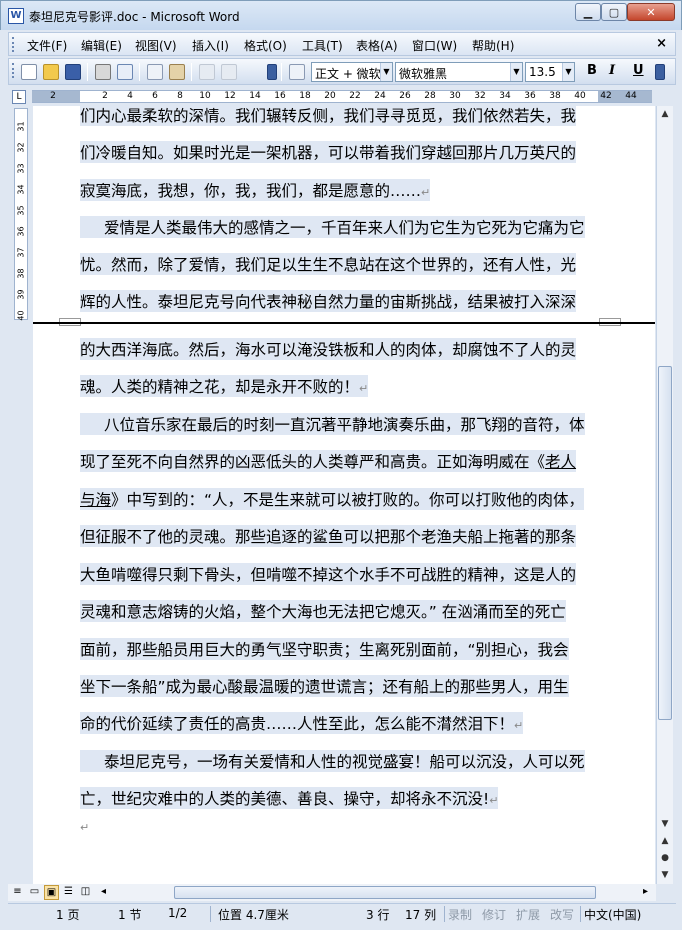 This screenshot has height=930, width=682. I want to click on ruler-number: 30, so click(455, 96).